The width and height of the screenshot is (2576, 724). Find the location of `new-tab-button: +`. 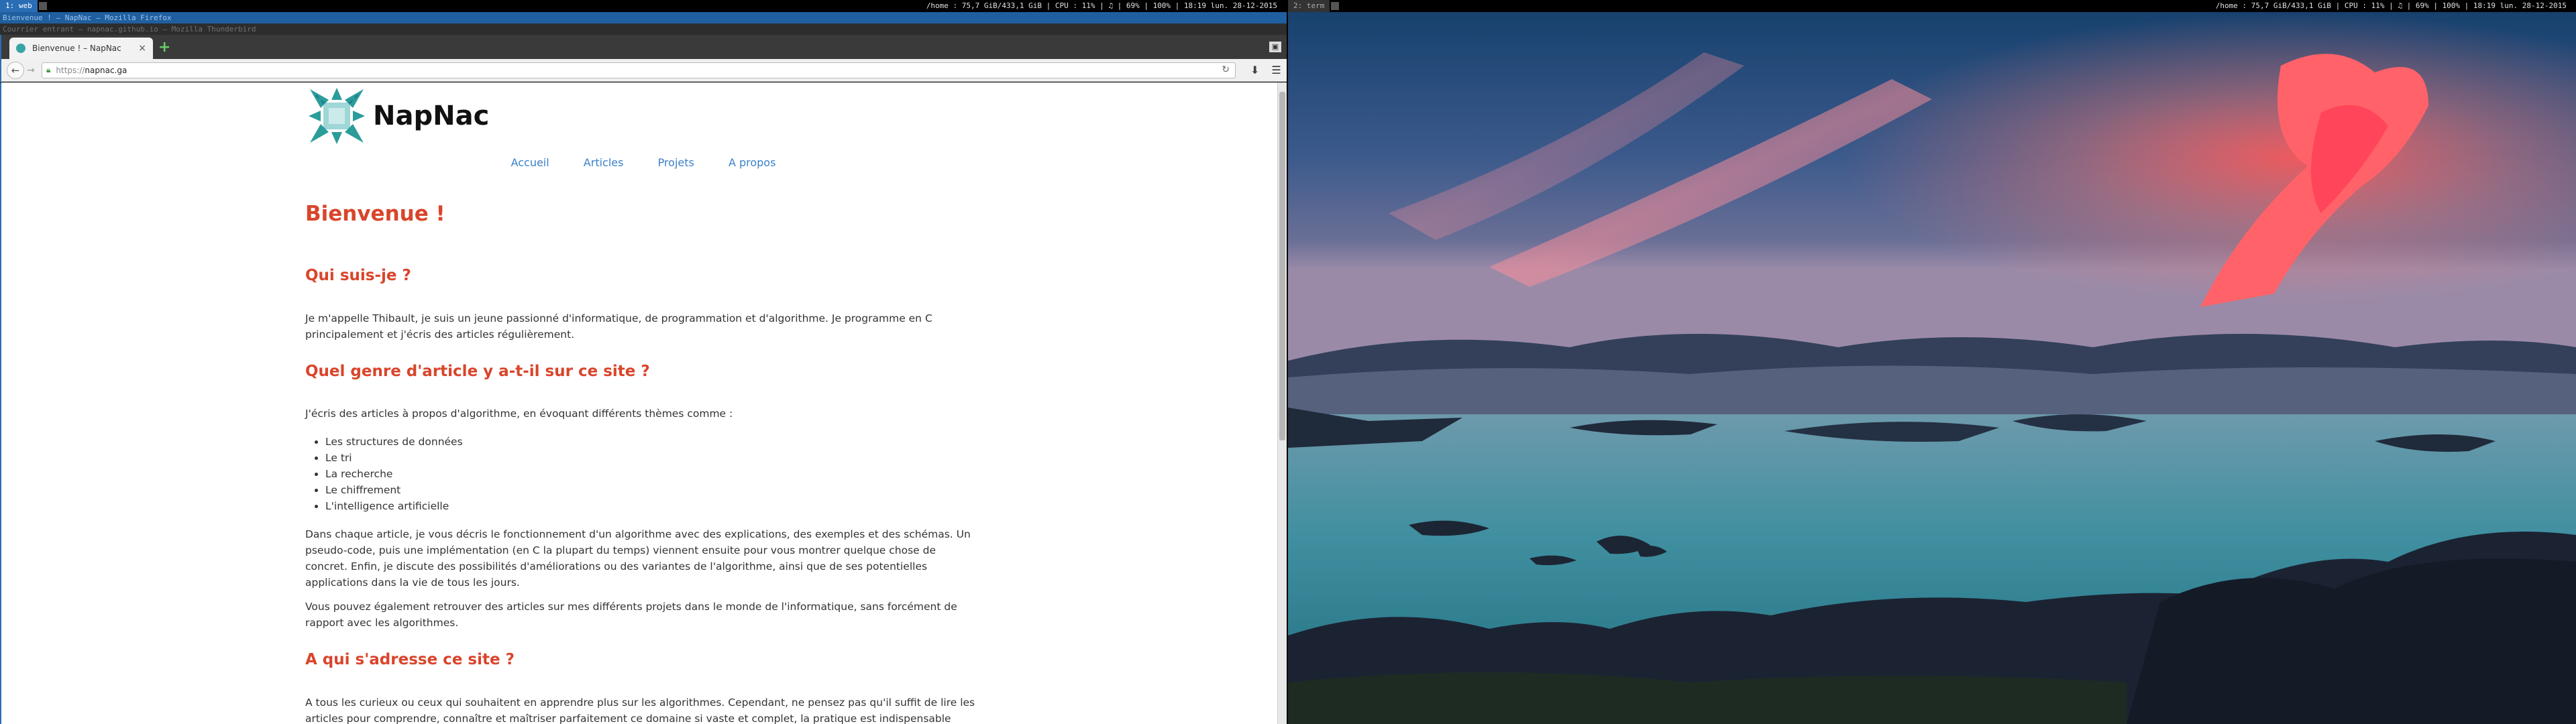

new-tab-button: + is located at coordinates (165, 47).